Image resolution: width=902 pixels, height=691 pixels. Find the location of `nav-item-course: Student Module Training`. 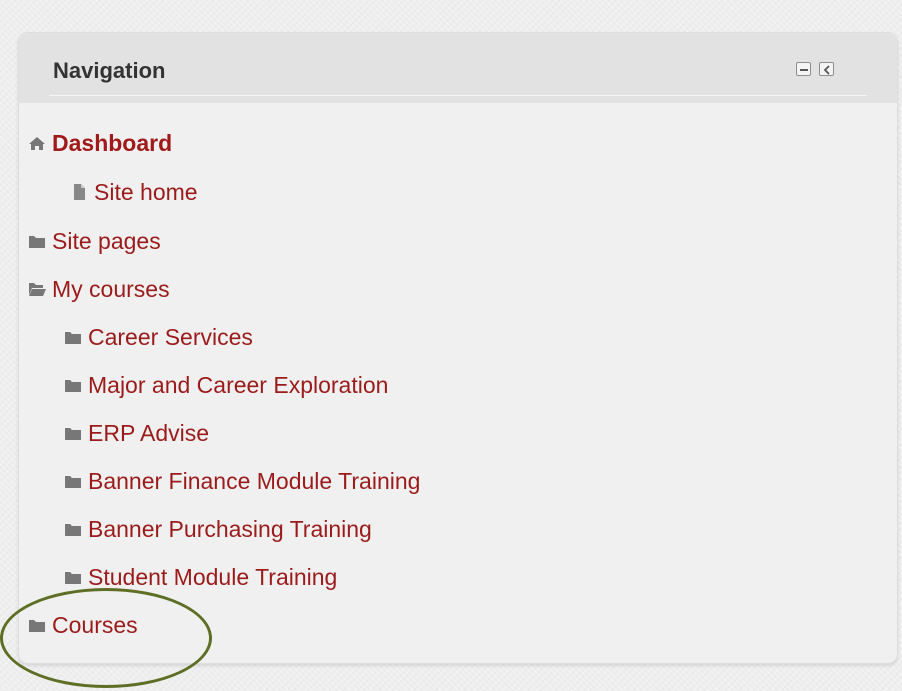

nav-item-course: Student Module Training is located at coordinates (200, 577).